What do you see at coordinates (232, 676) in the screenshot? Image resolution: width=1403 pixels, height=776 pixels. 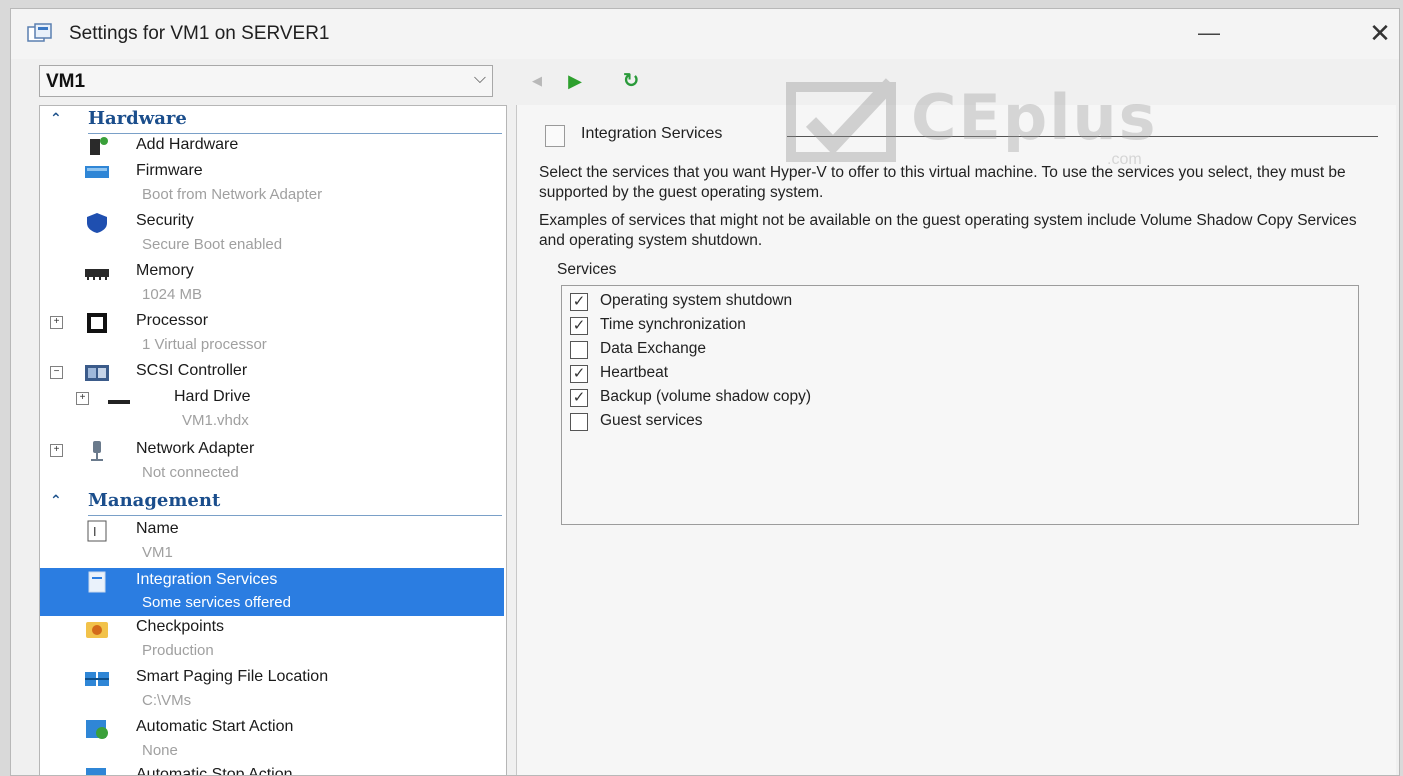 I see `tree-item-label: Smart Paging File Location` at bounding box center [232, 676].